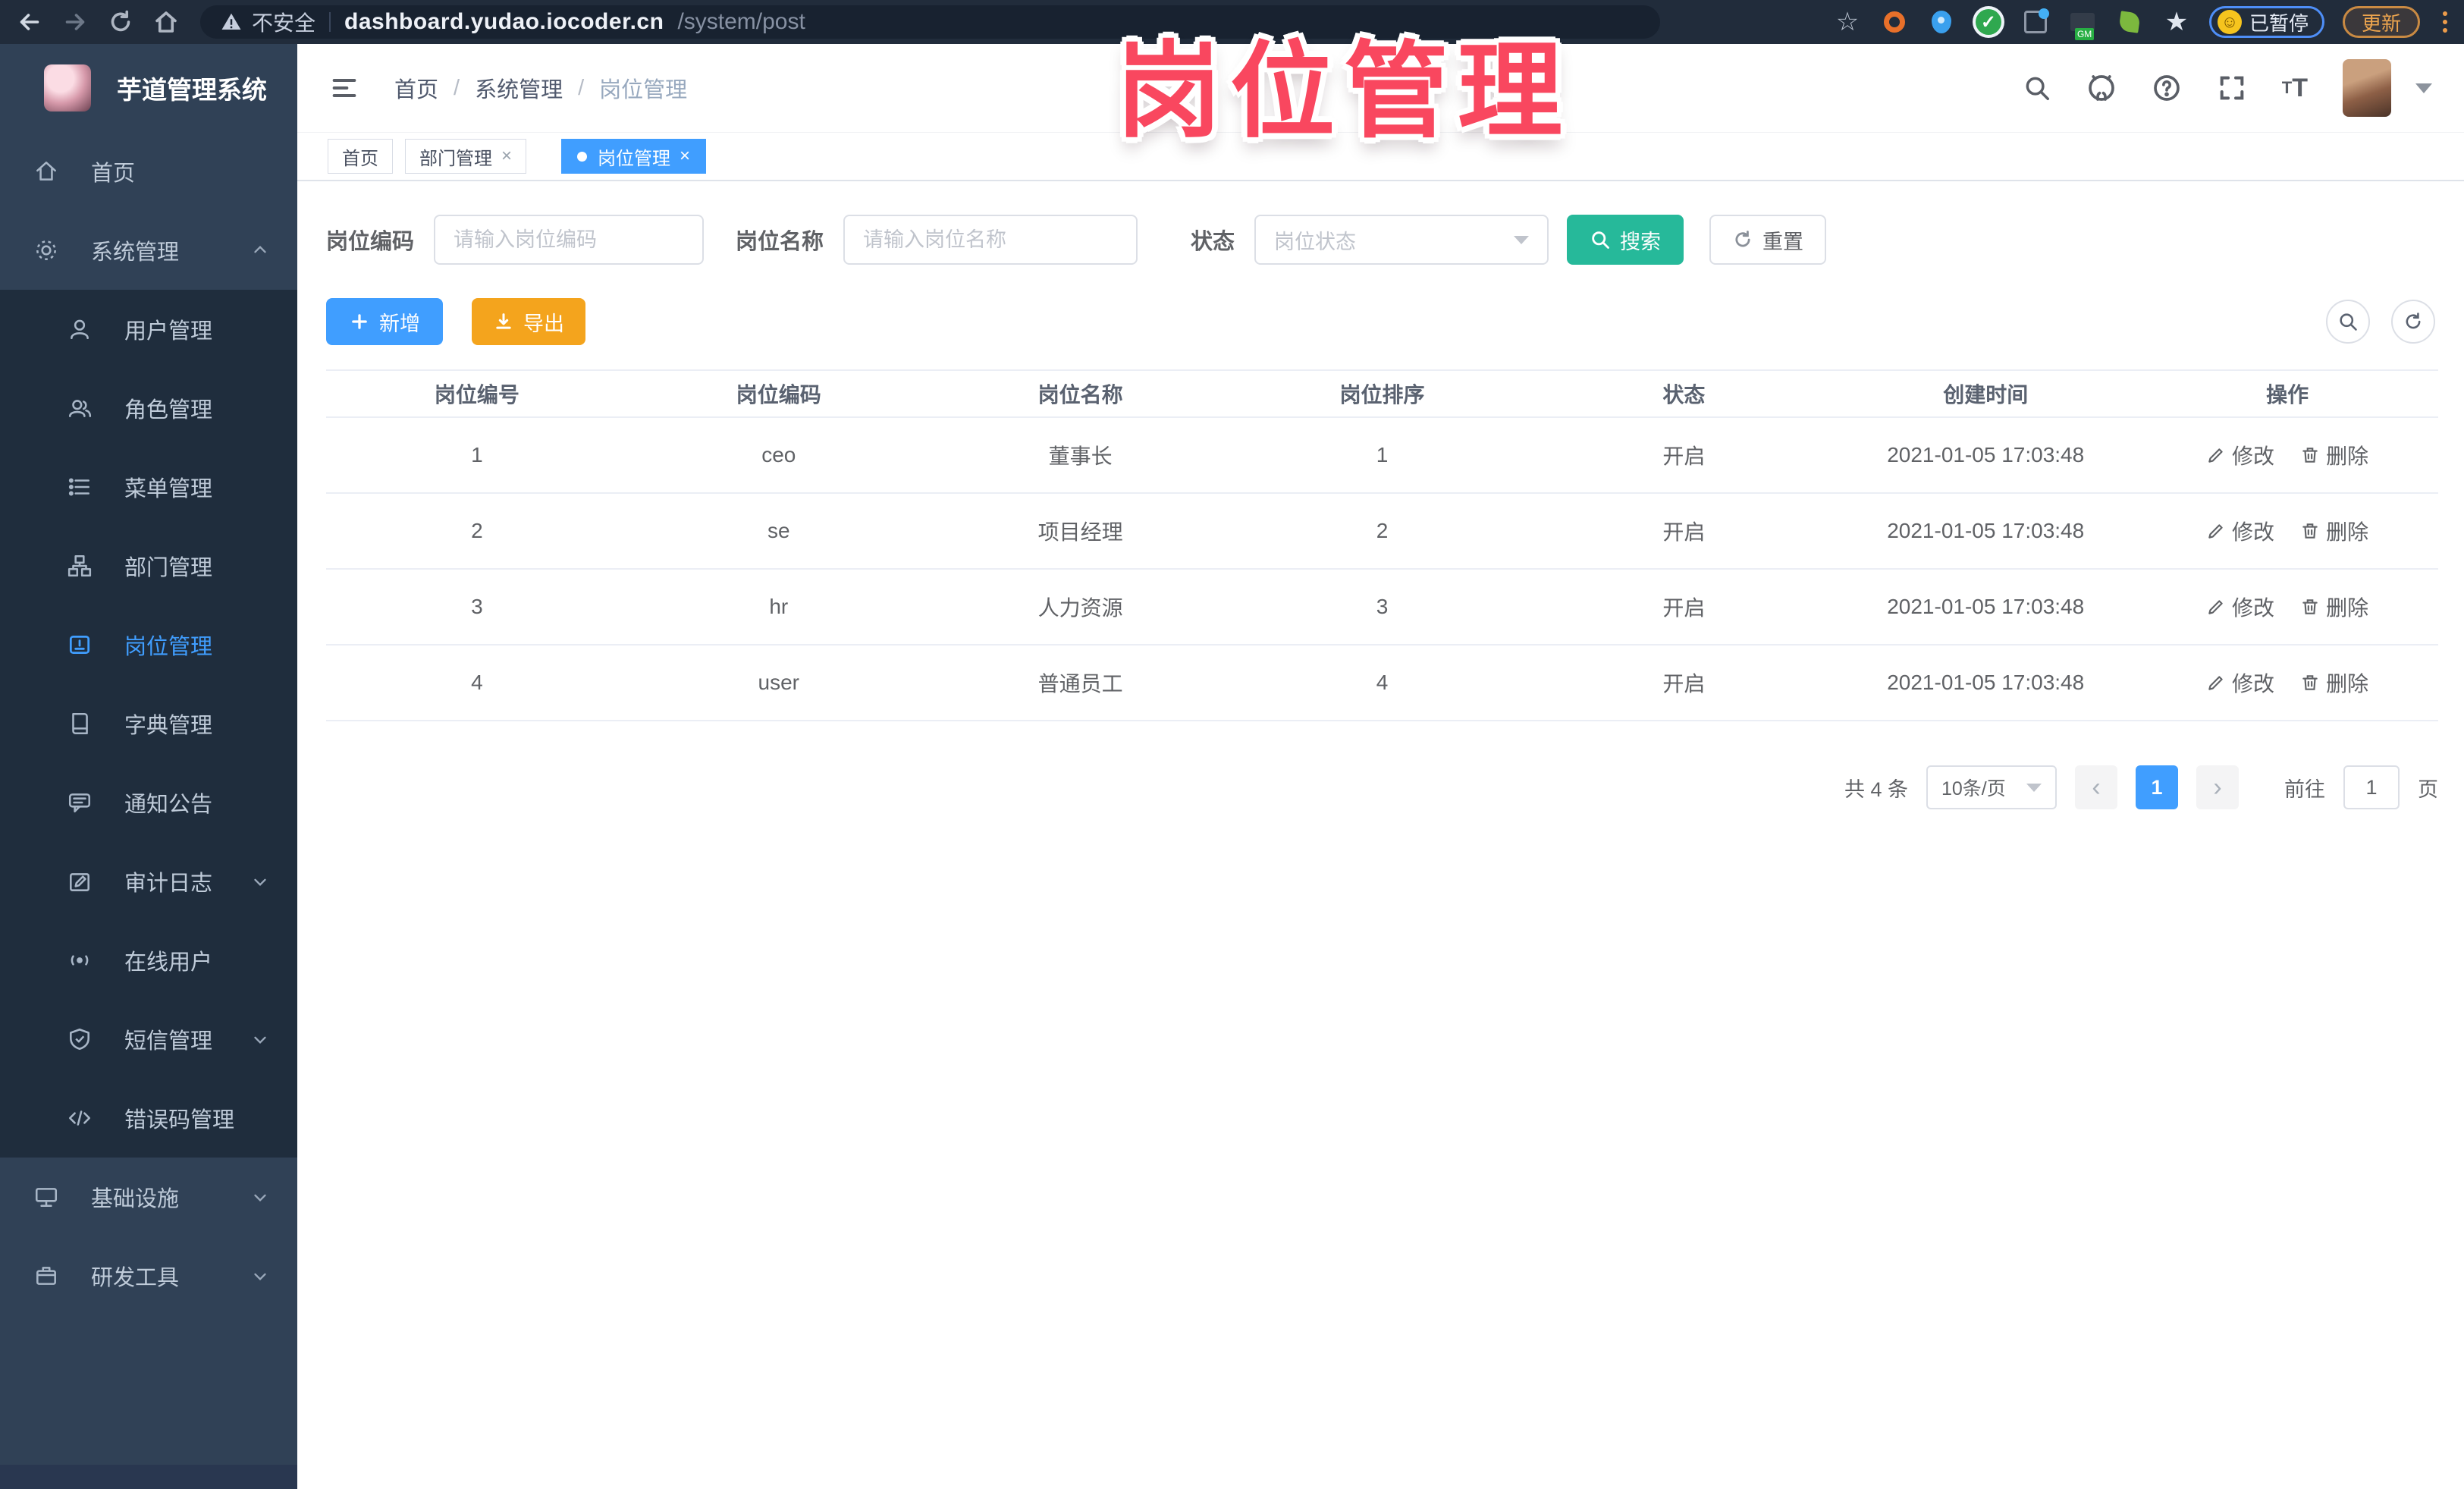 The image size is (2464, 1489). I want to click on sidebar-item-infrastructure: 基础设施, so click(148, 1197).